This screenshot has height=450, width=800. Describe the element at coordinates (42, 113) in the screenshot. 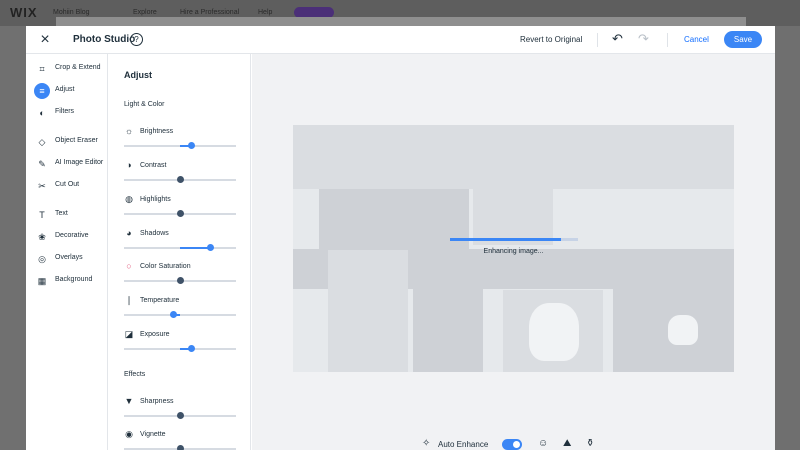

I see `filters-icon: ◐` at that location.